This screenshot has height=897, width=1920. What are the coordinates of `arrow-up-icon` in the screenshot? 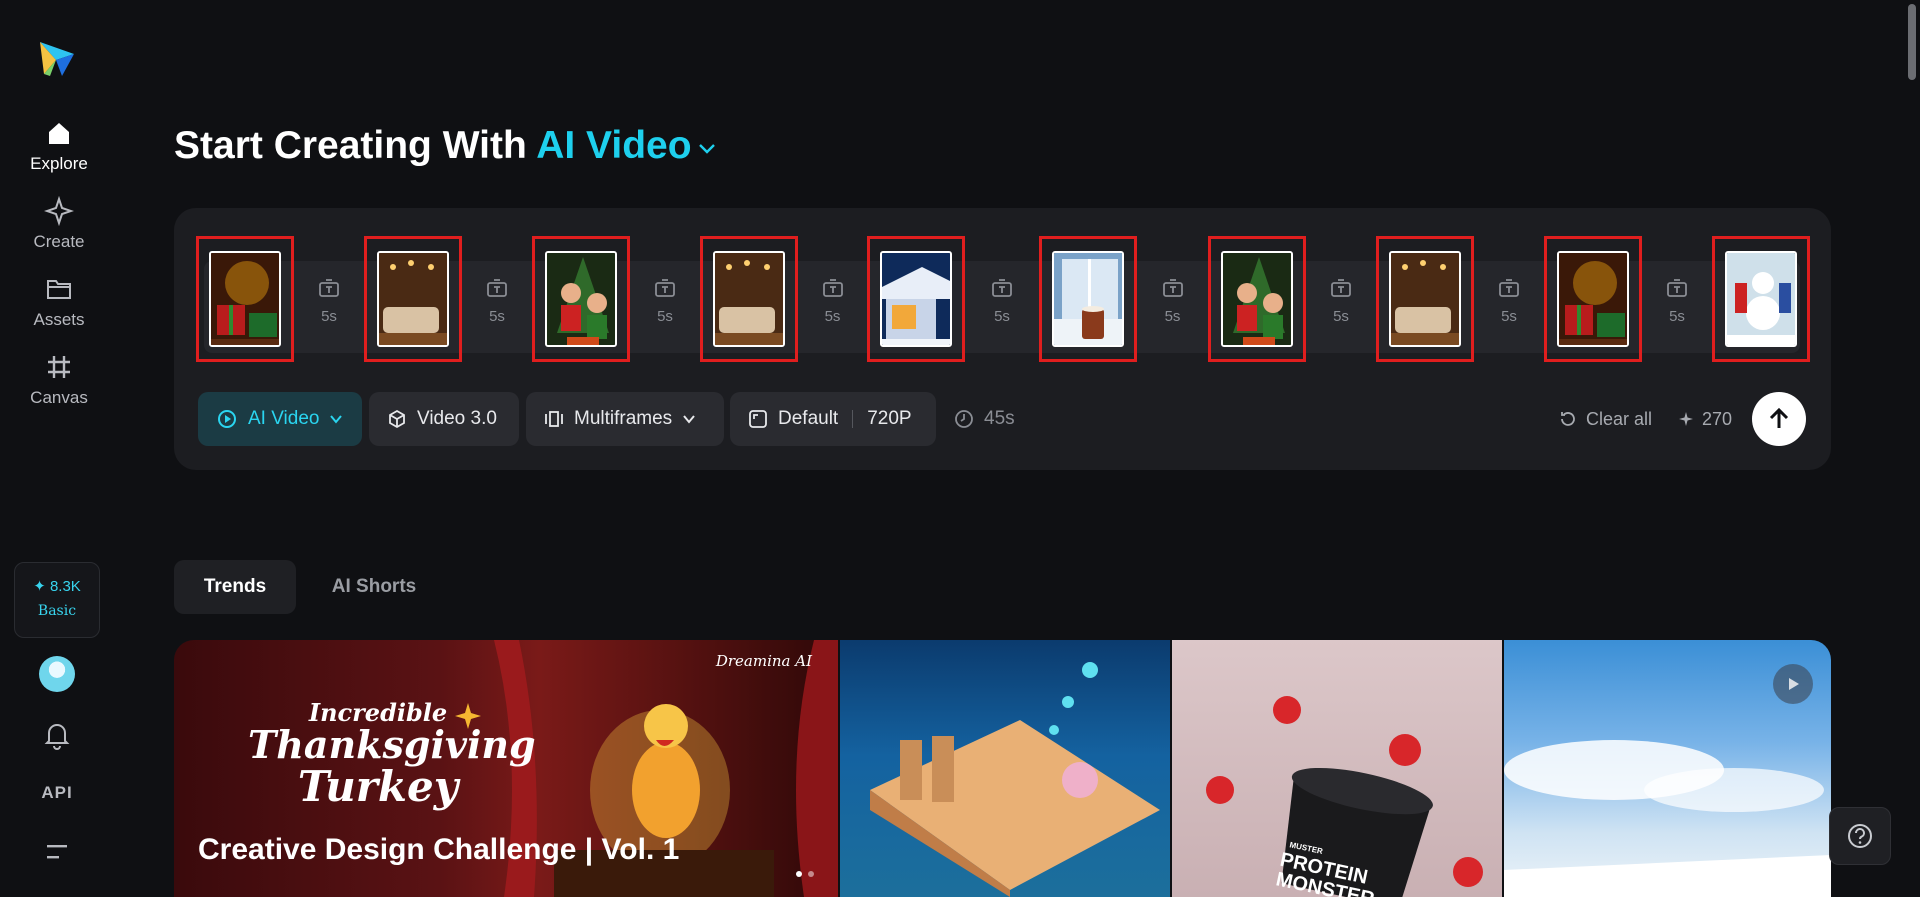 It's located at (1779, 417).